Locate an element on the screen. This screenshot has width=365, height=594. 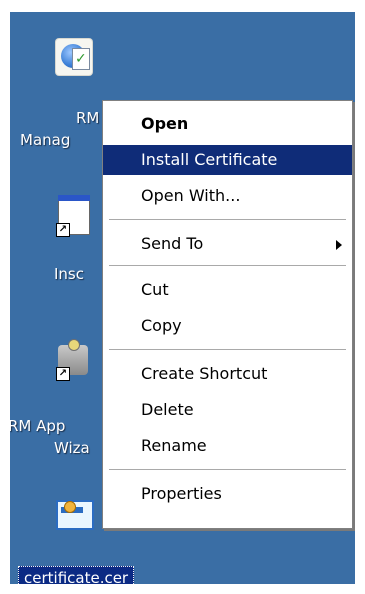
menu-item-send-to-label: Send To is located at coordinates (172, 243).